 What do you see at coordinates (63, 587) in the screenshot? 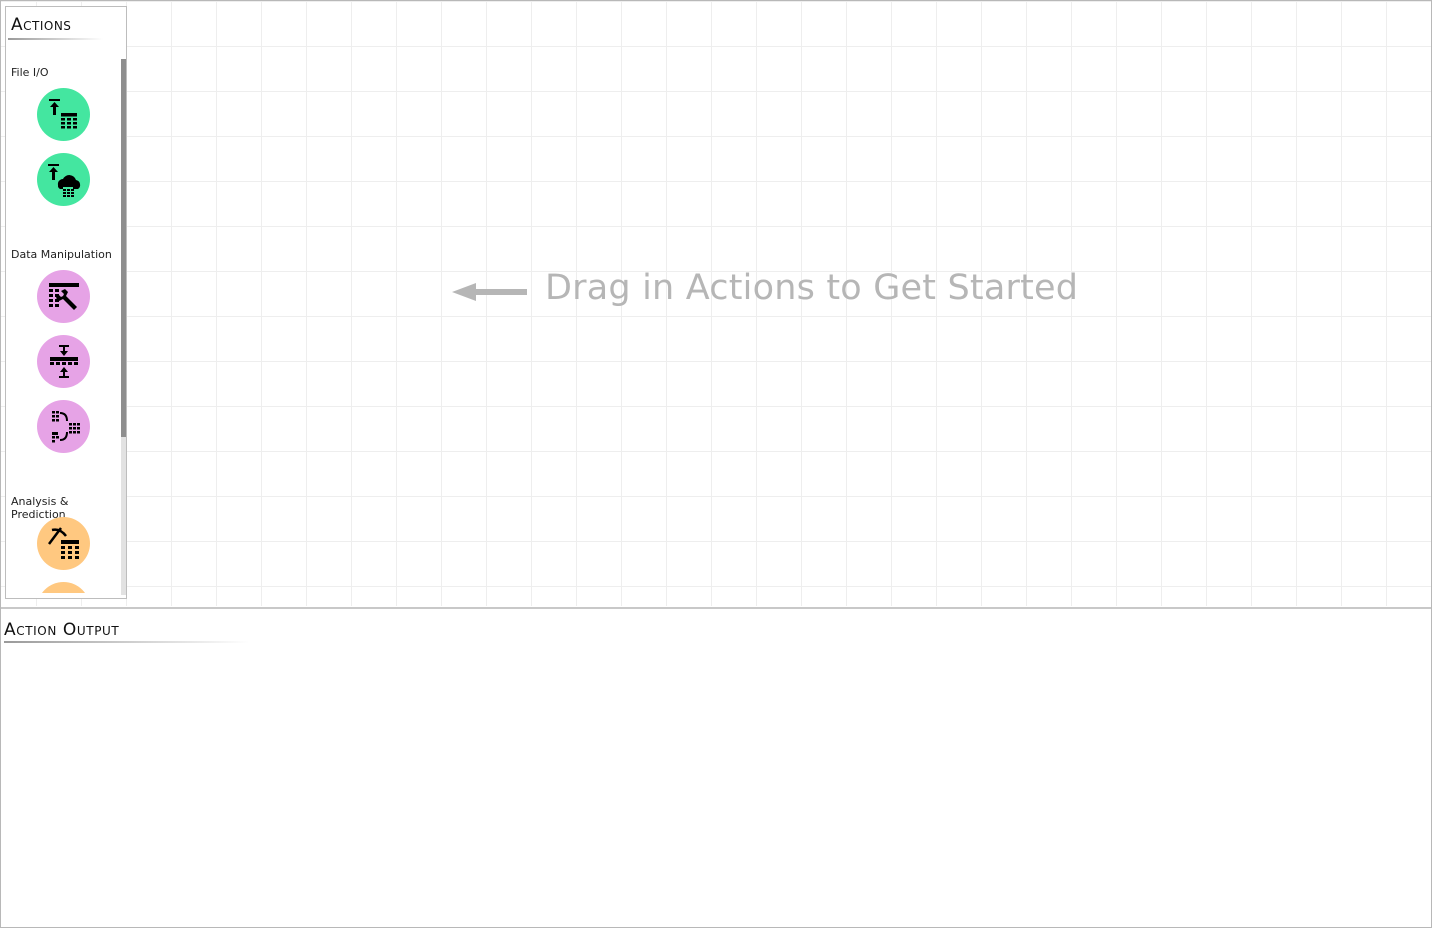
I see `action-analysis` at bounding box center [63, 587].